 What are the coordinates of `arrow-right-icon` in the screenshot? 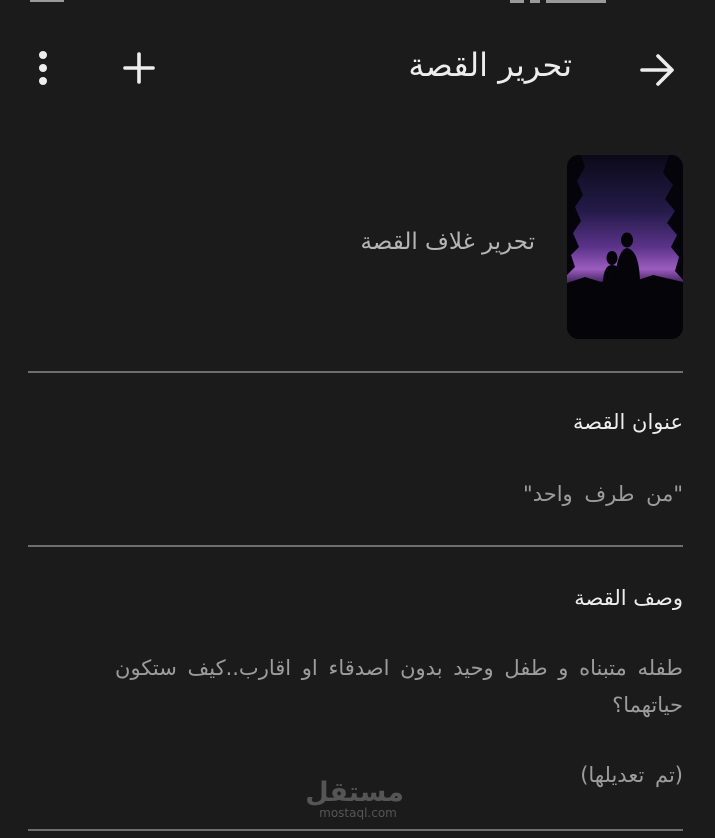 It's located at (657, 70).